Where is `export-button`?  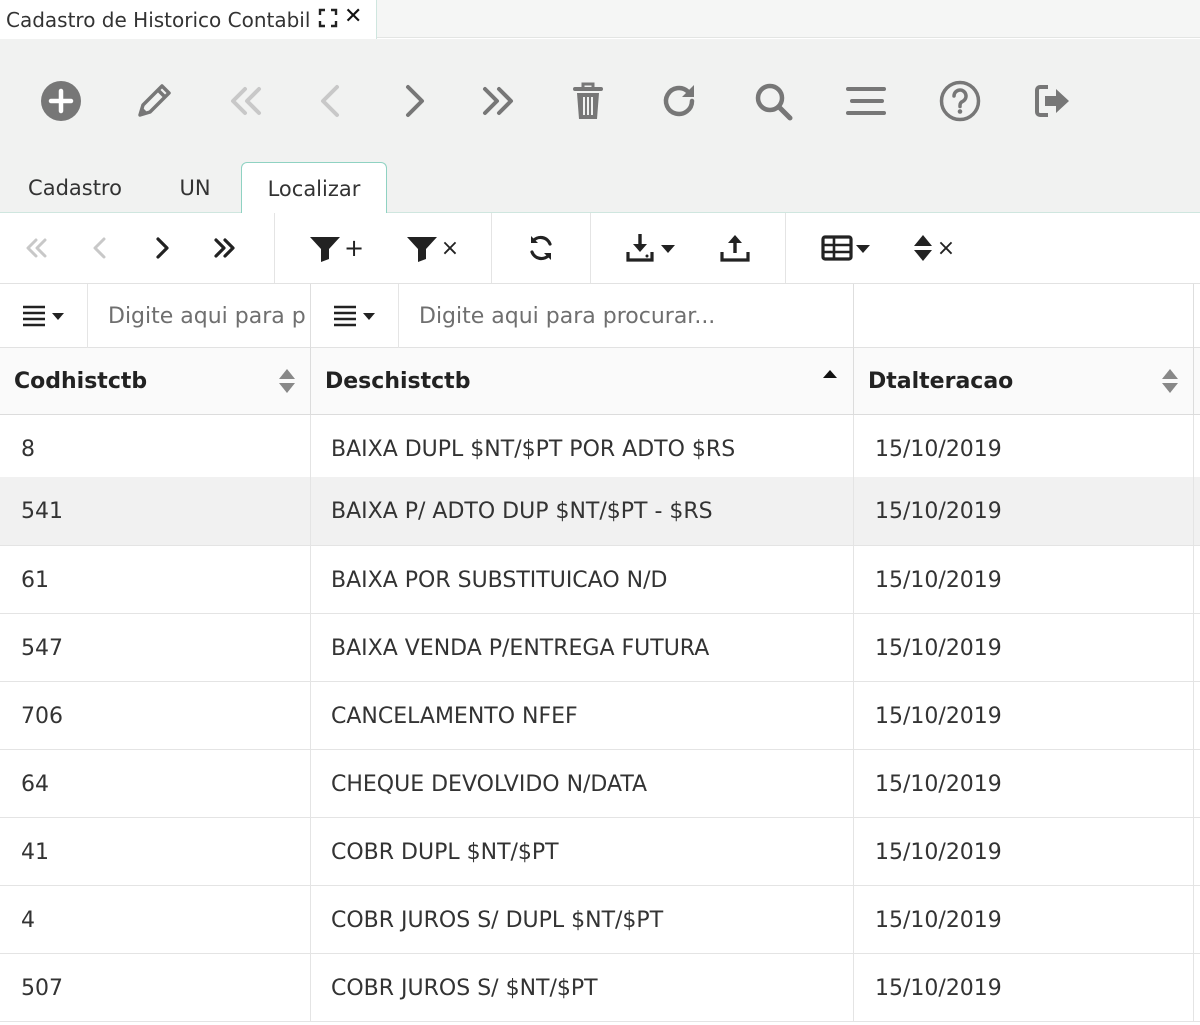
export-button is located at coordinates (651, 248).